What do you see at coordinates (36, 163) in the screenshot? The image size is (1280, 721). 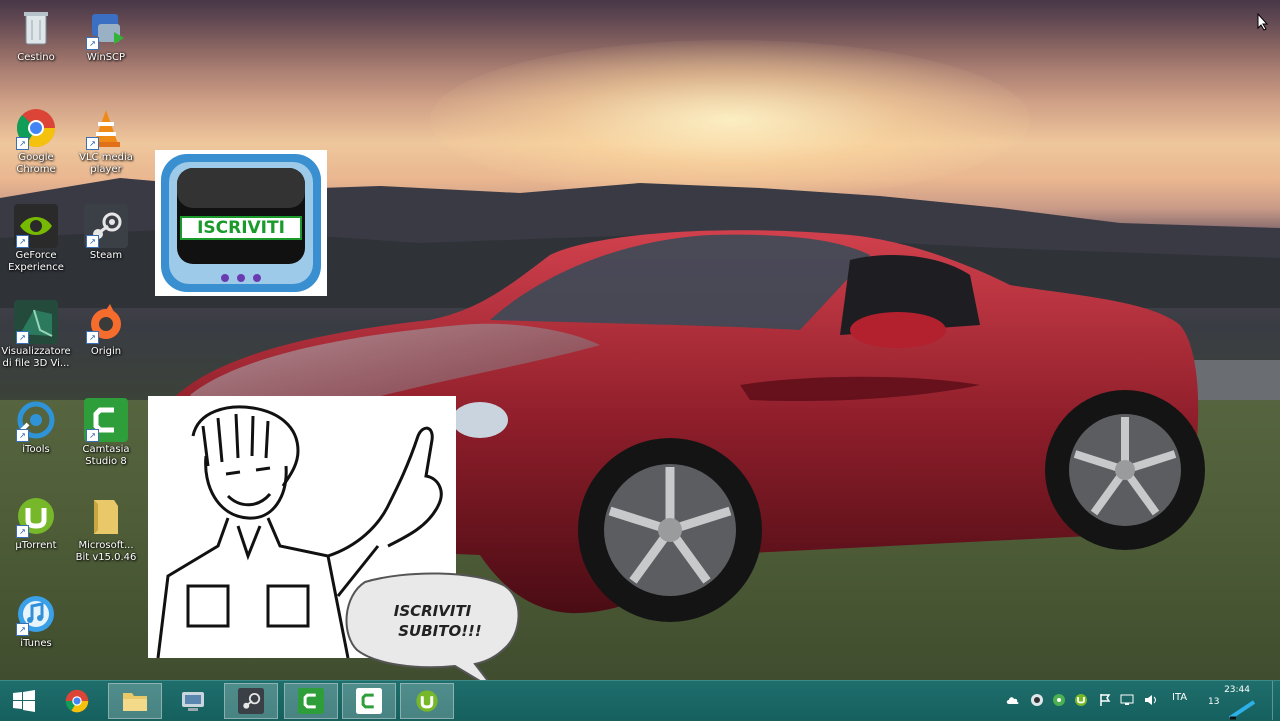 I see `desktop-icon-label: Google Chrome` at bounding box center [36, 163].